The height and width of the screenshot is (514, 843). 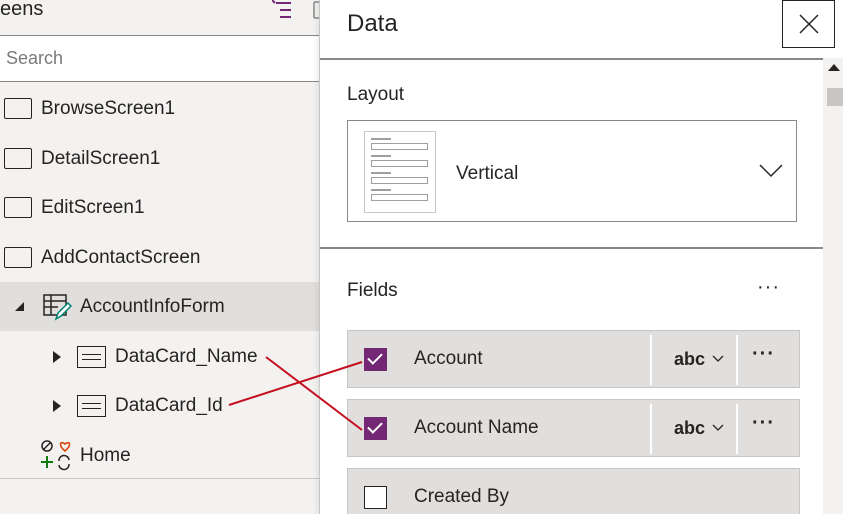 I want to click on field-name: Account, so click(x=448, y=358).